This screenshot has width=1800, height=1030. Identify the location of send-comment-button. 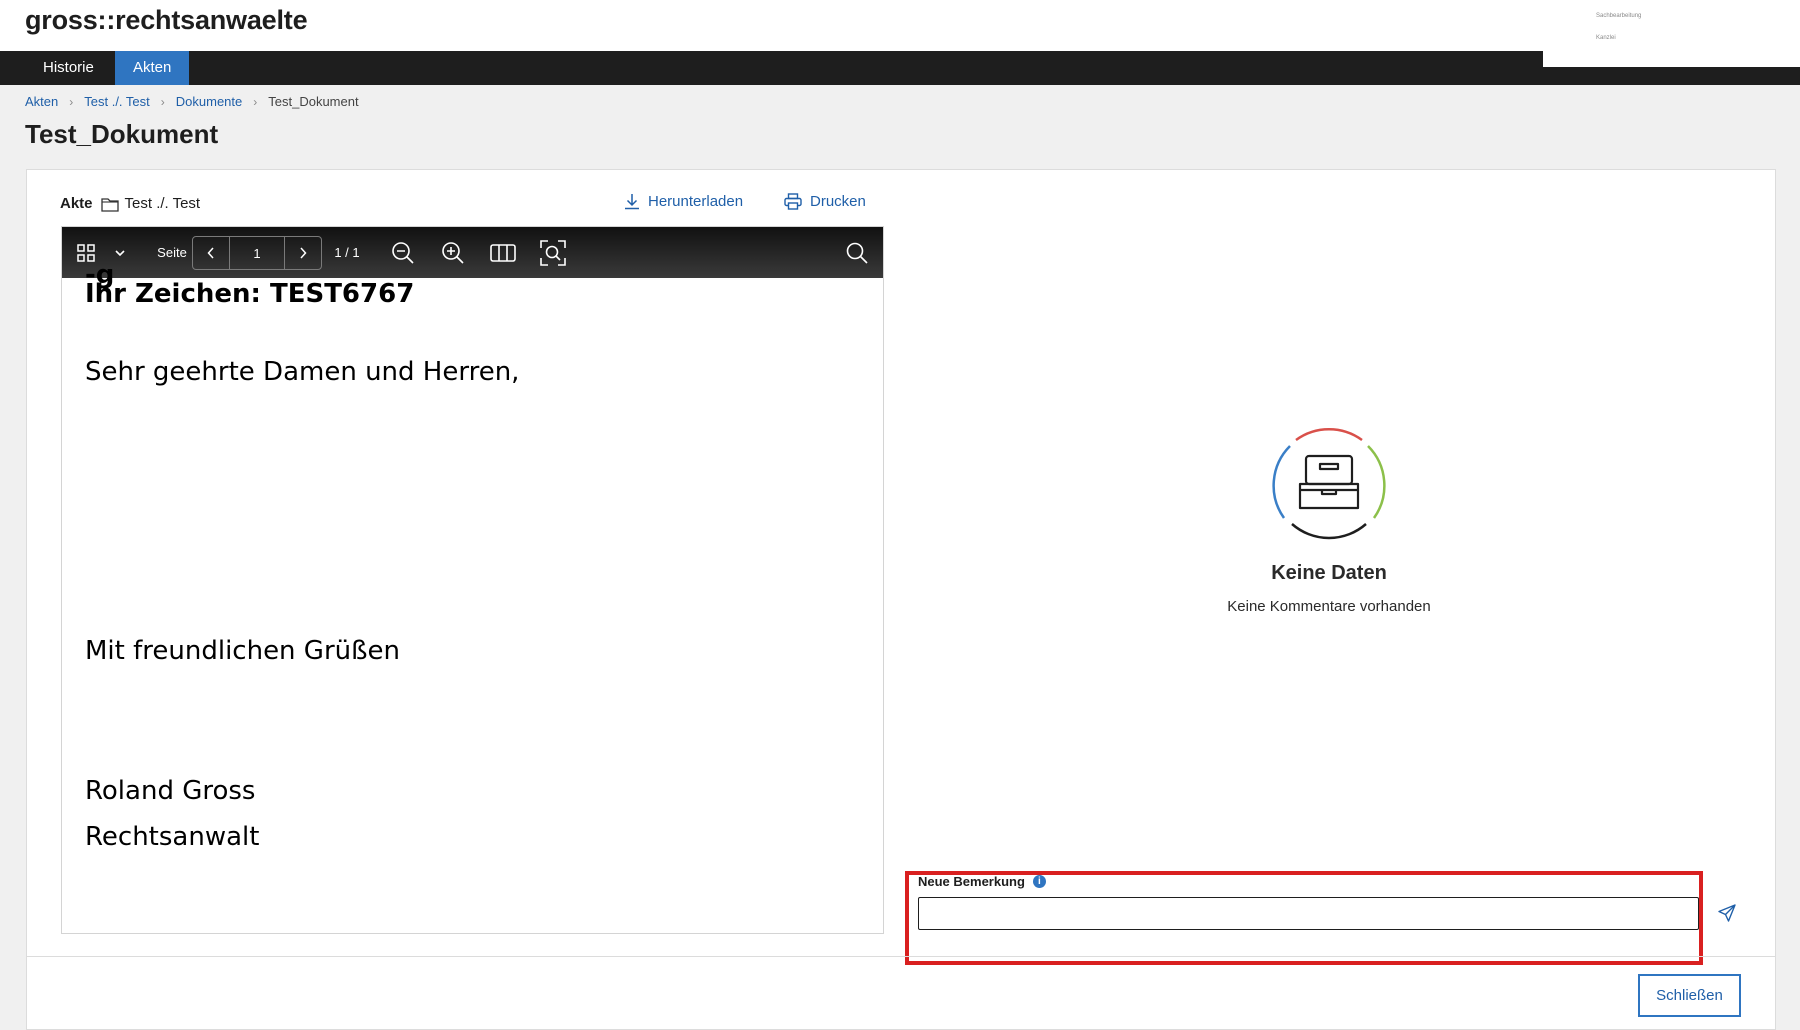
(1727, 913).